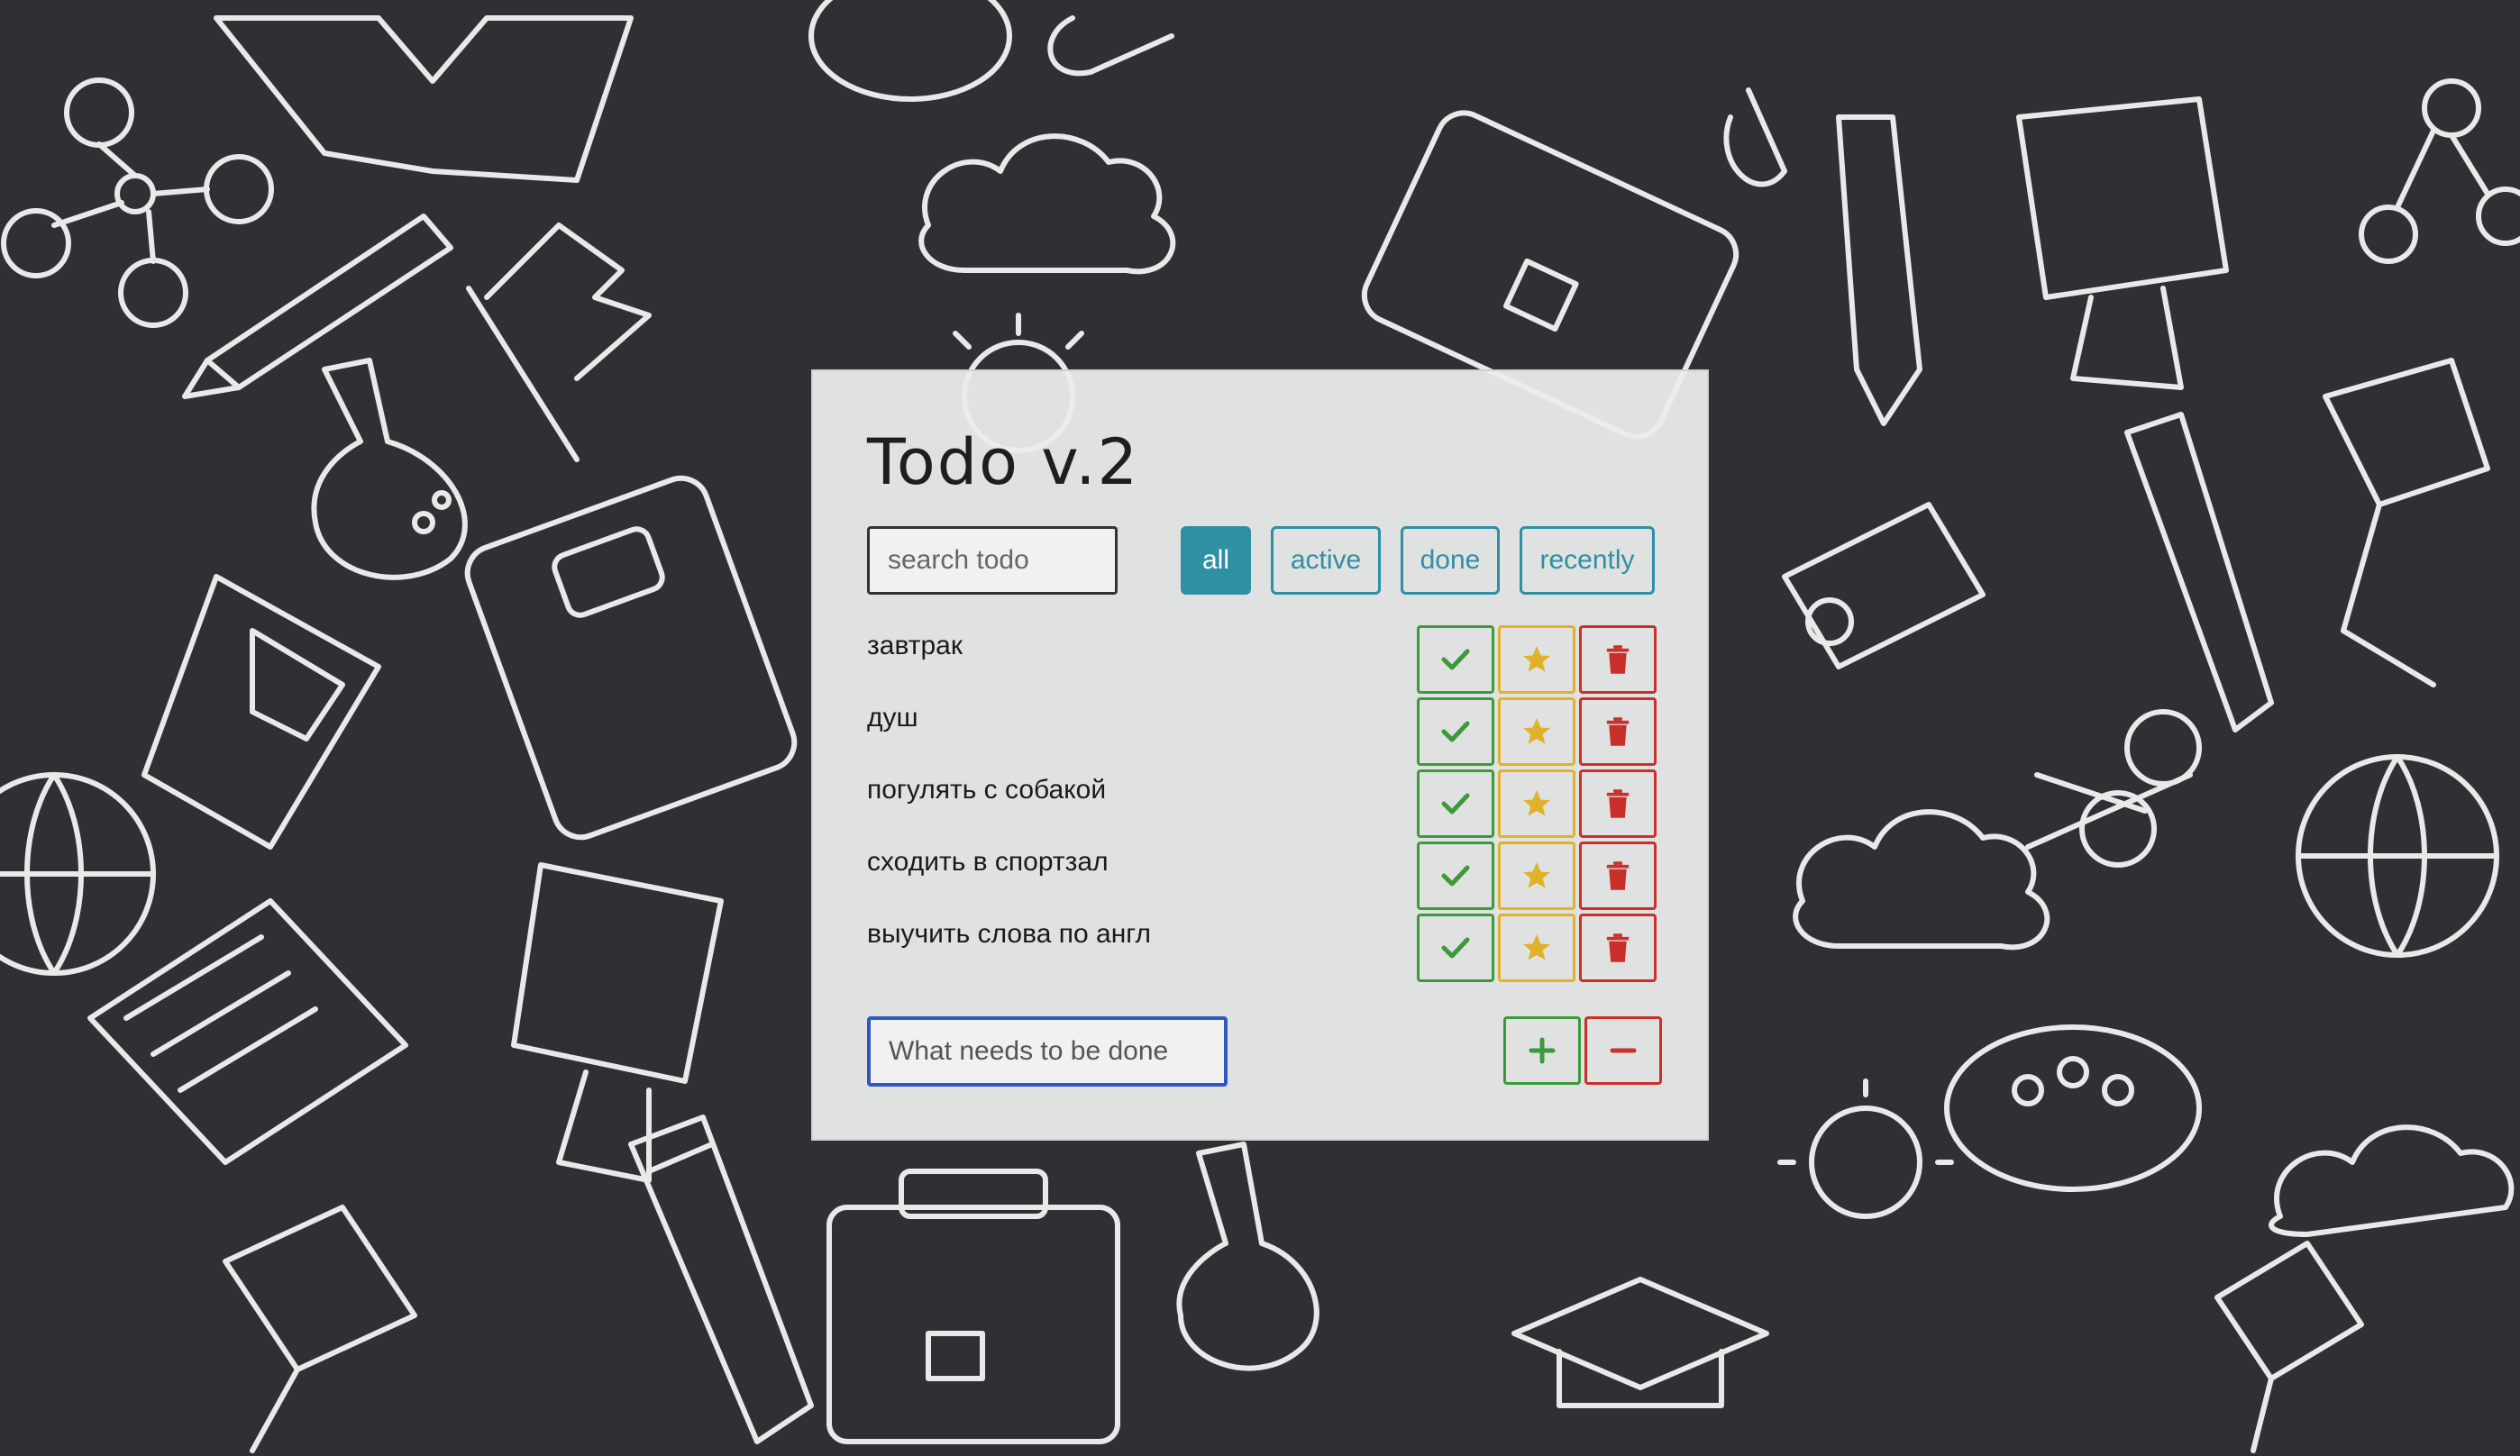 The width and height of the screenshot is (2520, 1456). I want to click on todo-item: сходить в спортзал, so click(1263, 878).